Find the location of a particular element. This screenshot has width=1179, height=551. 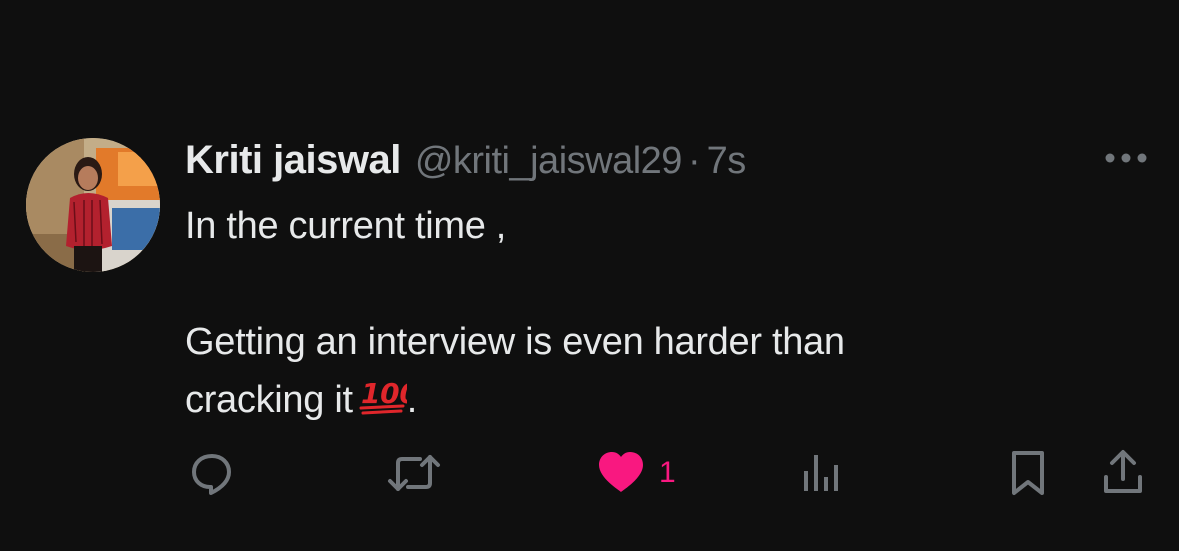

reply-button is located at coordinates (212, 473).